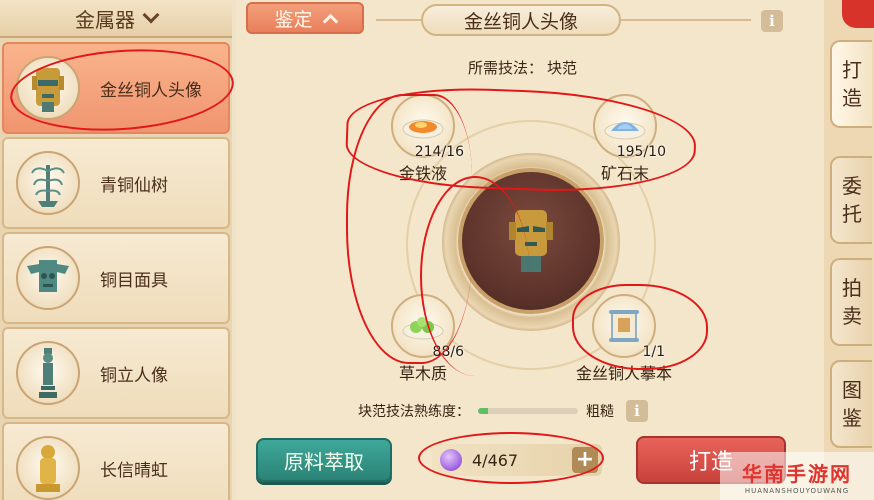  I want to click on tab-craft: 打 造, so click(851, 84).